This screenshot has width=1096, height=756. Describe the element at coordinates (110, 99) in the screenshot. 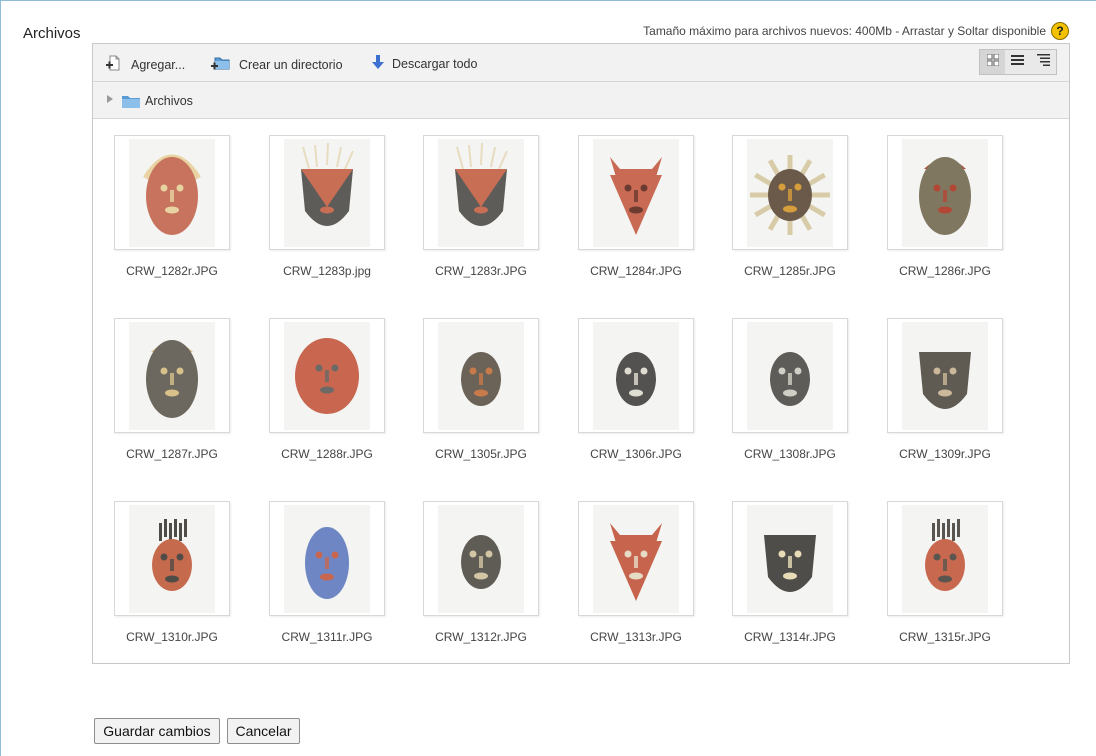

I see `expand-arrow-icon` at that location.